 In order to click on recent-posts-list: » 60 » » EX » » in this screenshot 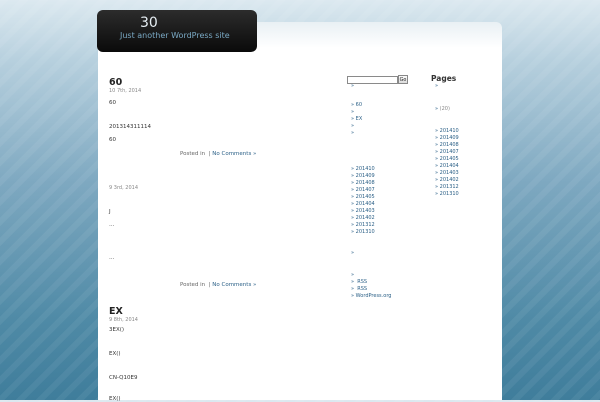, I will do `click(356, 119)`.